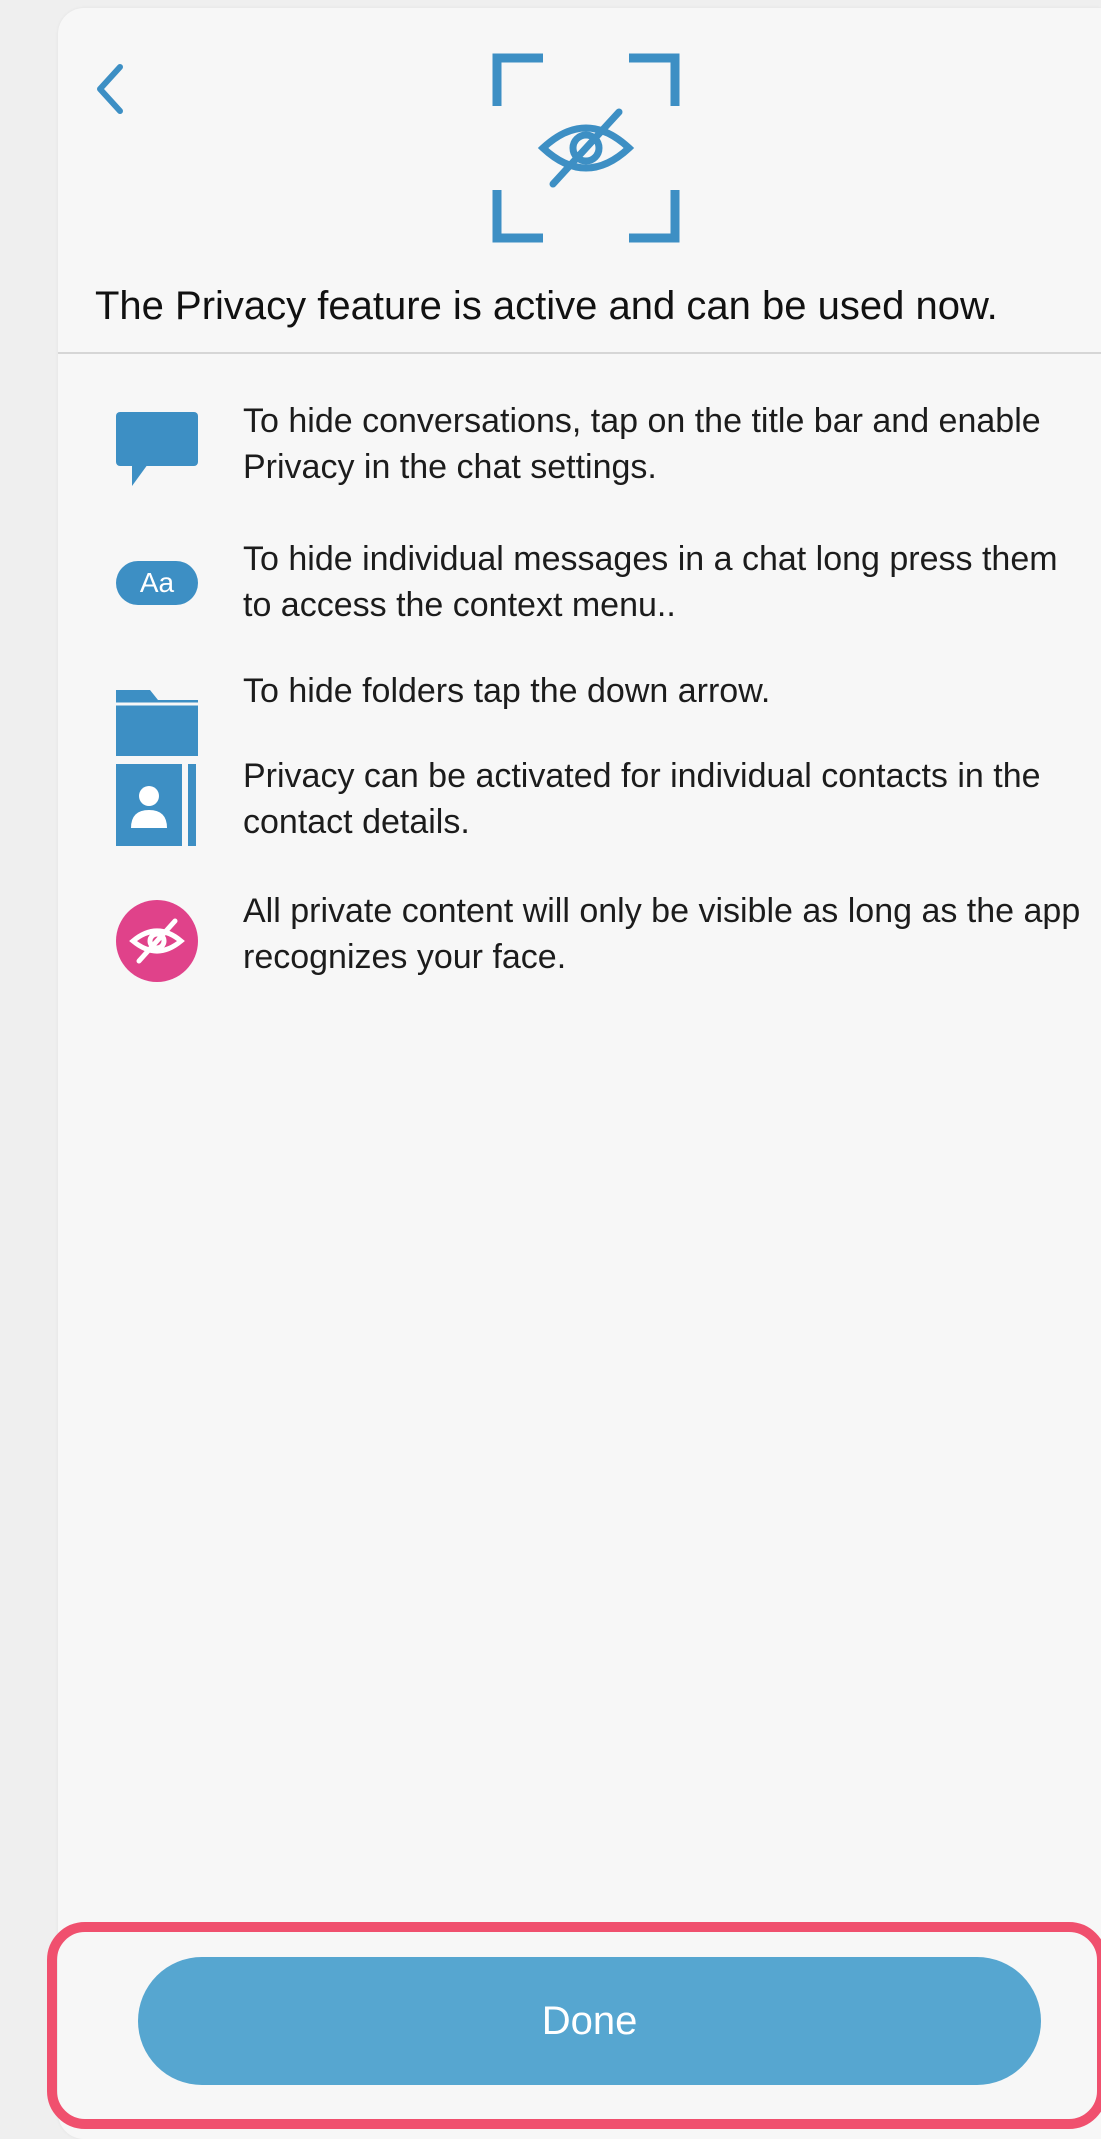 The image size is (1101, 2139). I want to click on chevron-left-icon, so click(110, 89).